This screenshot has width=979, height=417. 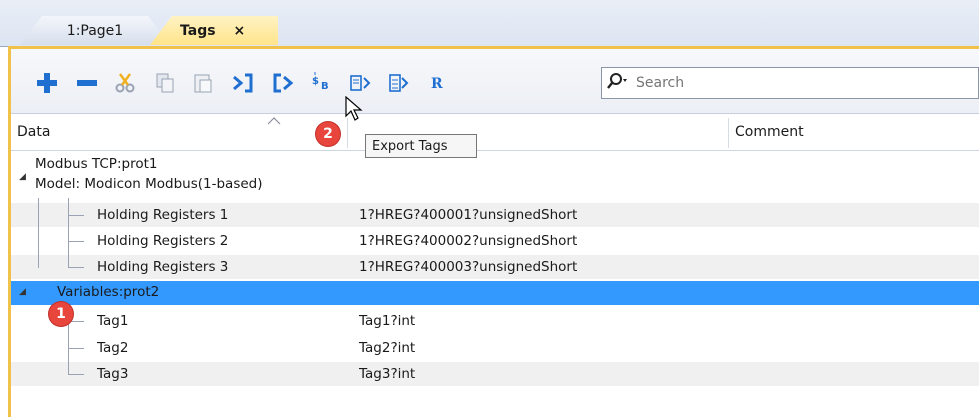 What do you see at coordinates (96, 164) in the screenshot?
I see `group-protocol-label: Modbus TCP:prot1` at bounding box center [96, 164].